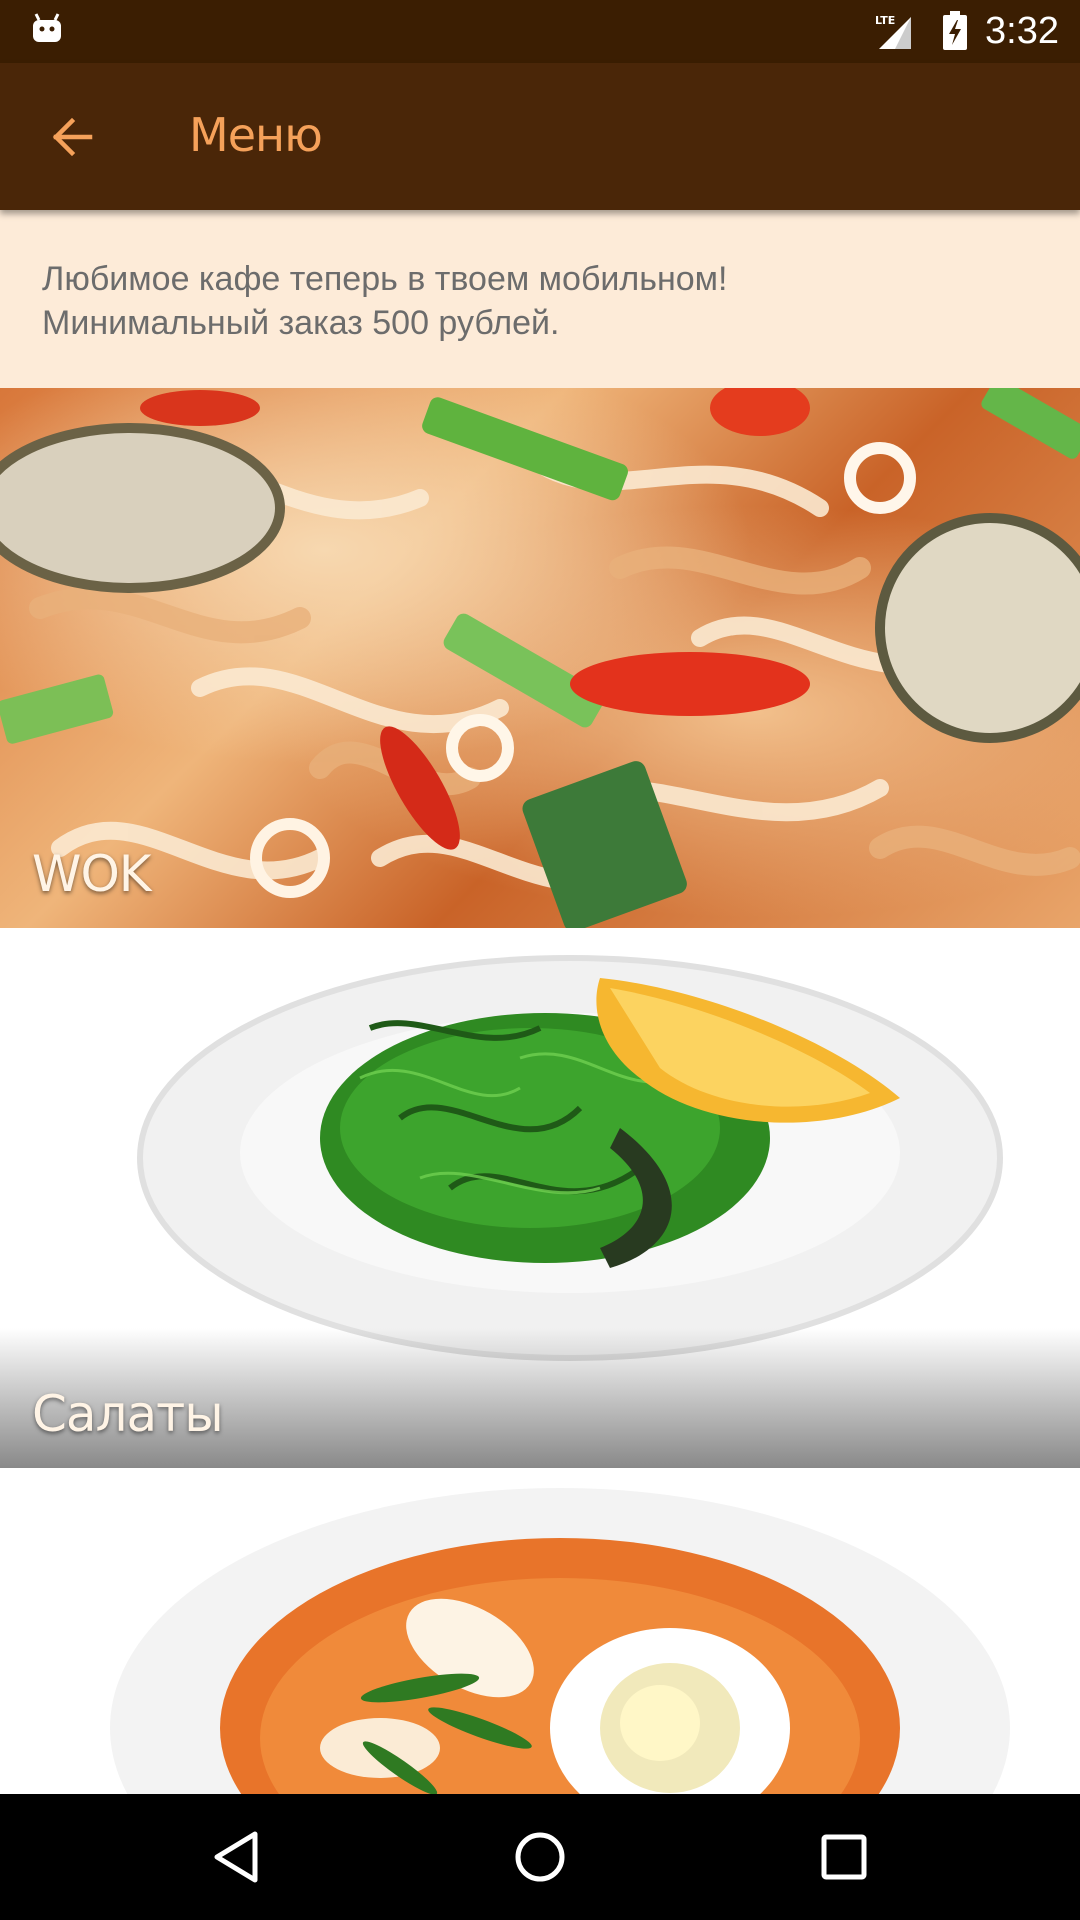  Describe the element at coordinates (301, 323) in the screenshot. I see `info-banner-line-2: Минимальный заказ 500 рублей.` at that location.